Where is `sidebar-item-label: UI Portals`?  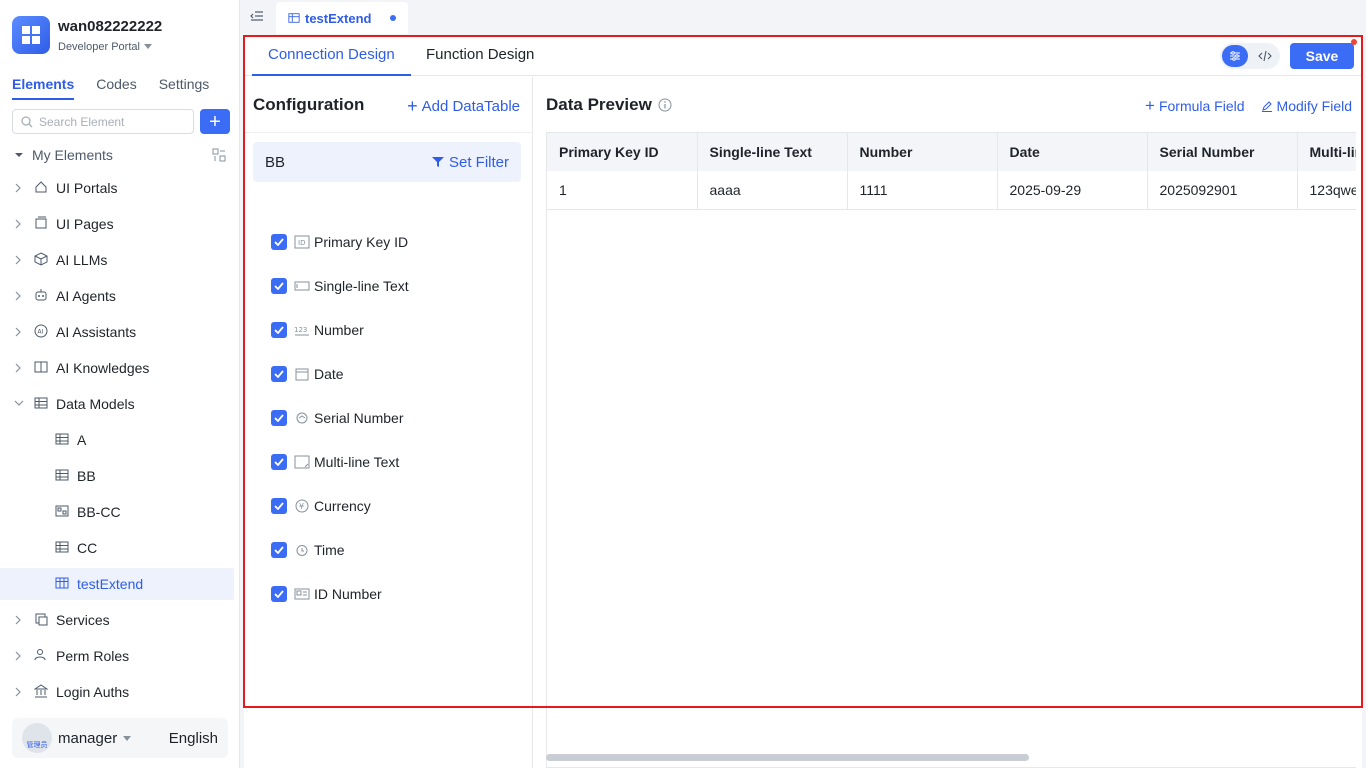 sidebar-item-label: UI Portals is located at coordinates (87, 188).